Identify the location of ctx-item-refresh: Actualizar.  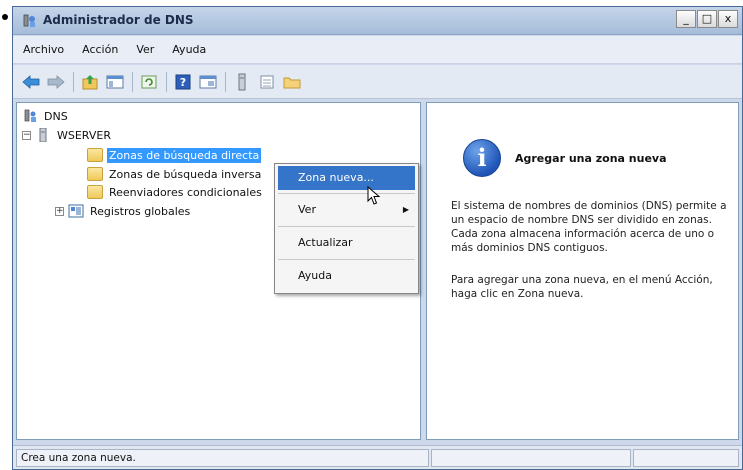
(346, 243).